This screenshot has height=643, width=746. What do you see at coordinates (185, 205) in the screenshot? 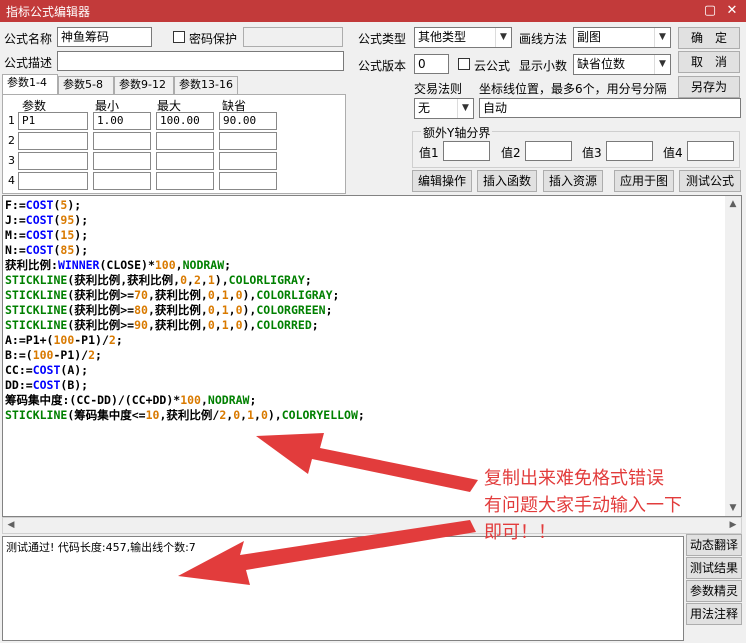
I see `code-line: F:=COST(5);` at bounding box center [185, 205].